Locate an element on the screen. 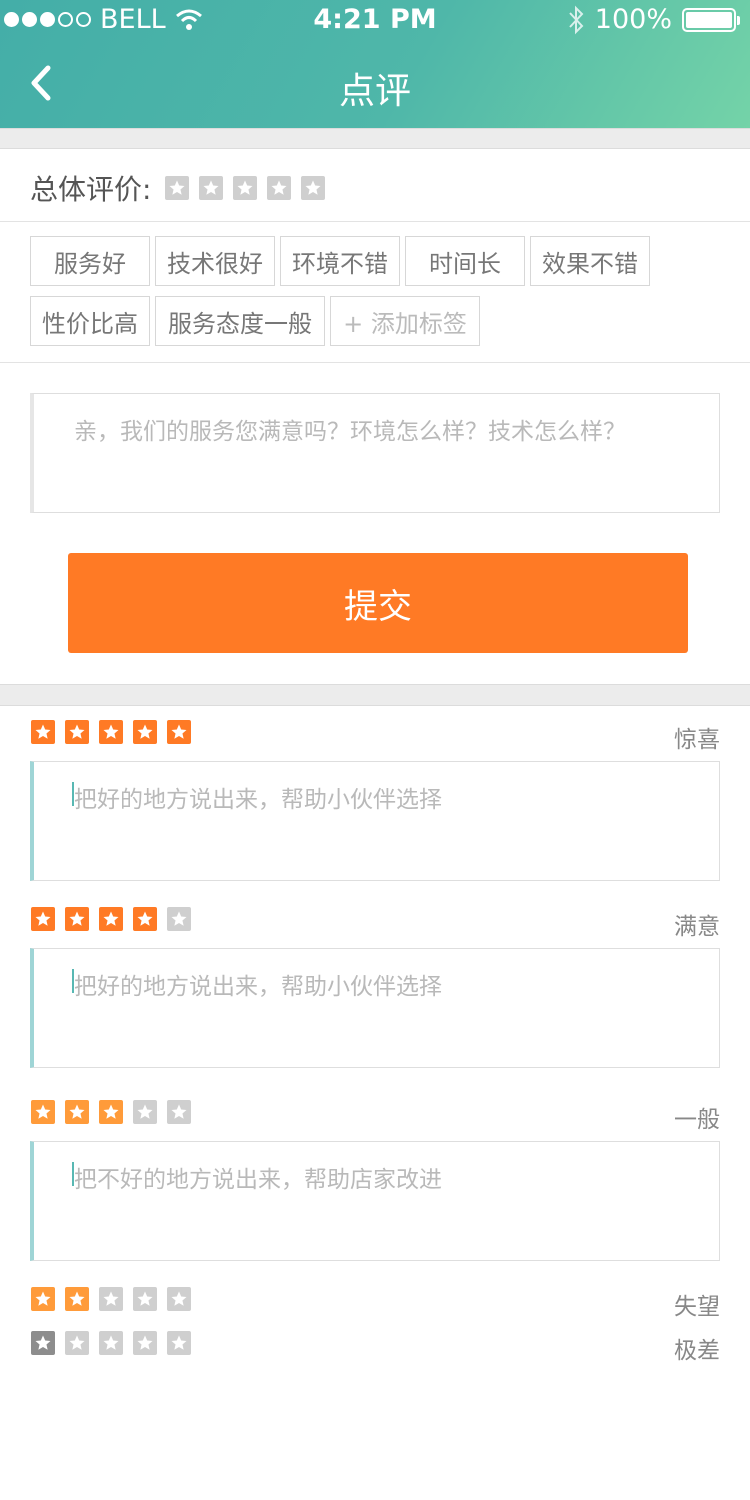 This screenshot has width=750, height=1500. rating-label-terrible: 极差 is located at coordinates (697, 1351).